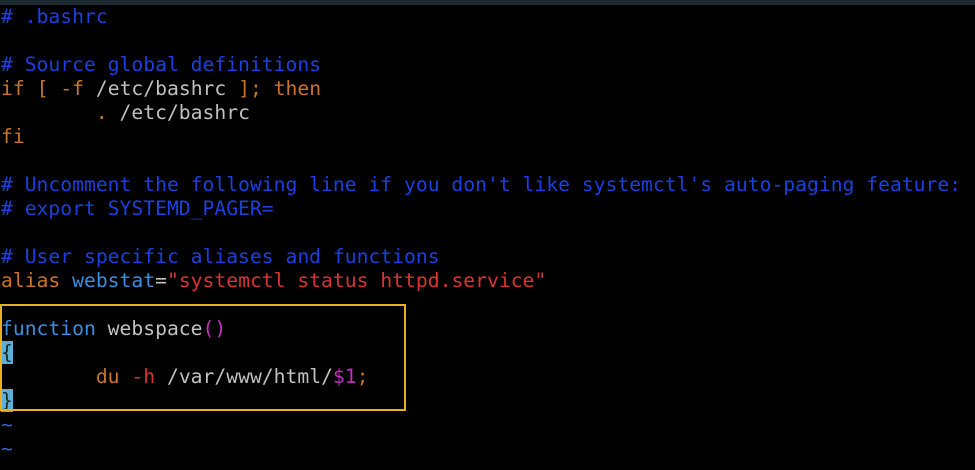 Image resolution: width=975 pixels, height=470 pixels. I want to click on code-token: alias, so click(31, 280).